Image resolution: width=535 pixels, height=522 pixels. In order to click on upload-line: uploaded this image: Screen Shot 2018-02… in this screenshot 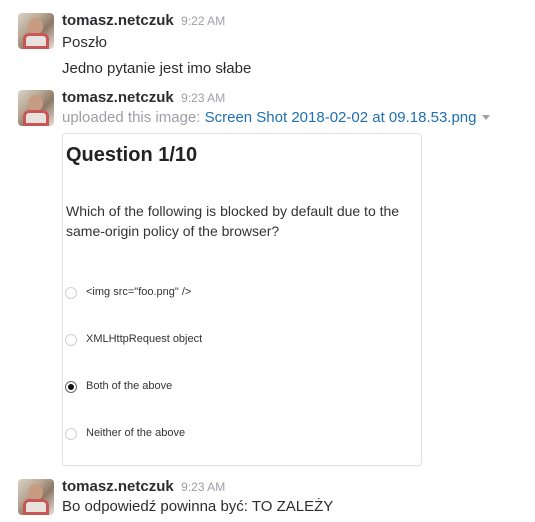, I will do `click(276, 117)`.